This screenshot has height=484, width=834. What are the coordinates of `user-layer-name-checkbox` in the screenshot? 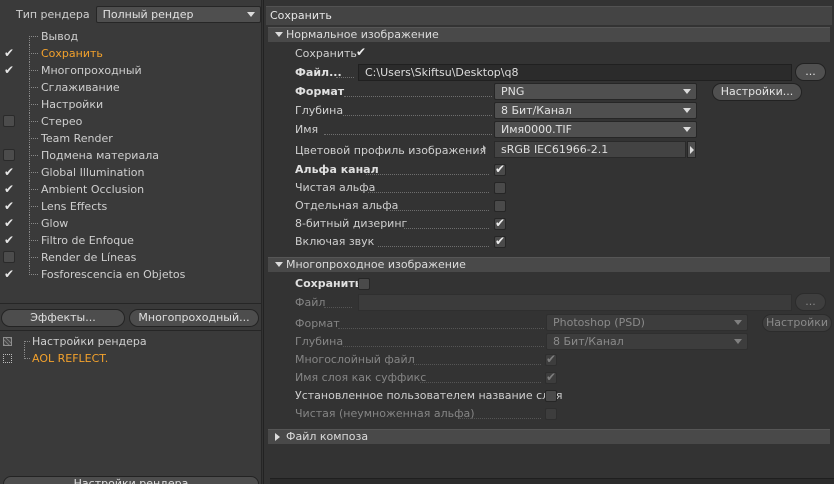 It's located at (551, 396).